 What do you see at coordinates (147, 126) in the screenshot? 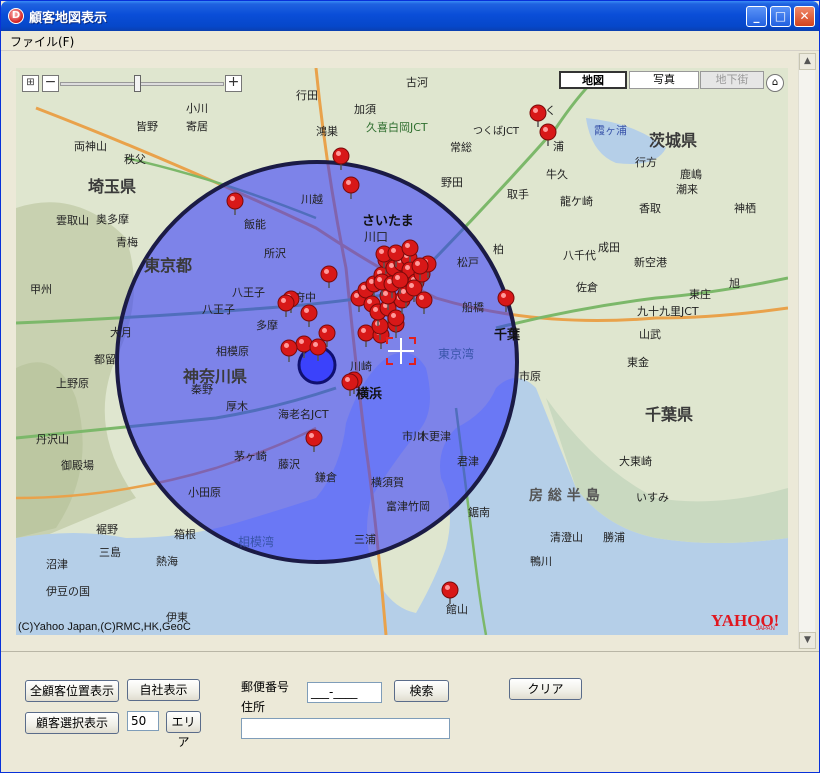
I see `label-minakami: 皆野` at bounding box center [147, 126].